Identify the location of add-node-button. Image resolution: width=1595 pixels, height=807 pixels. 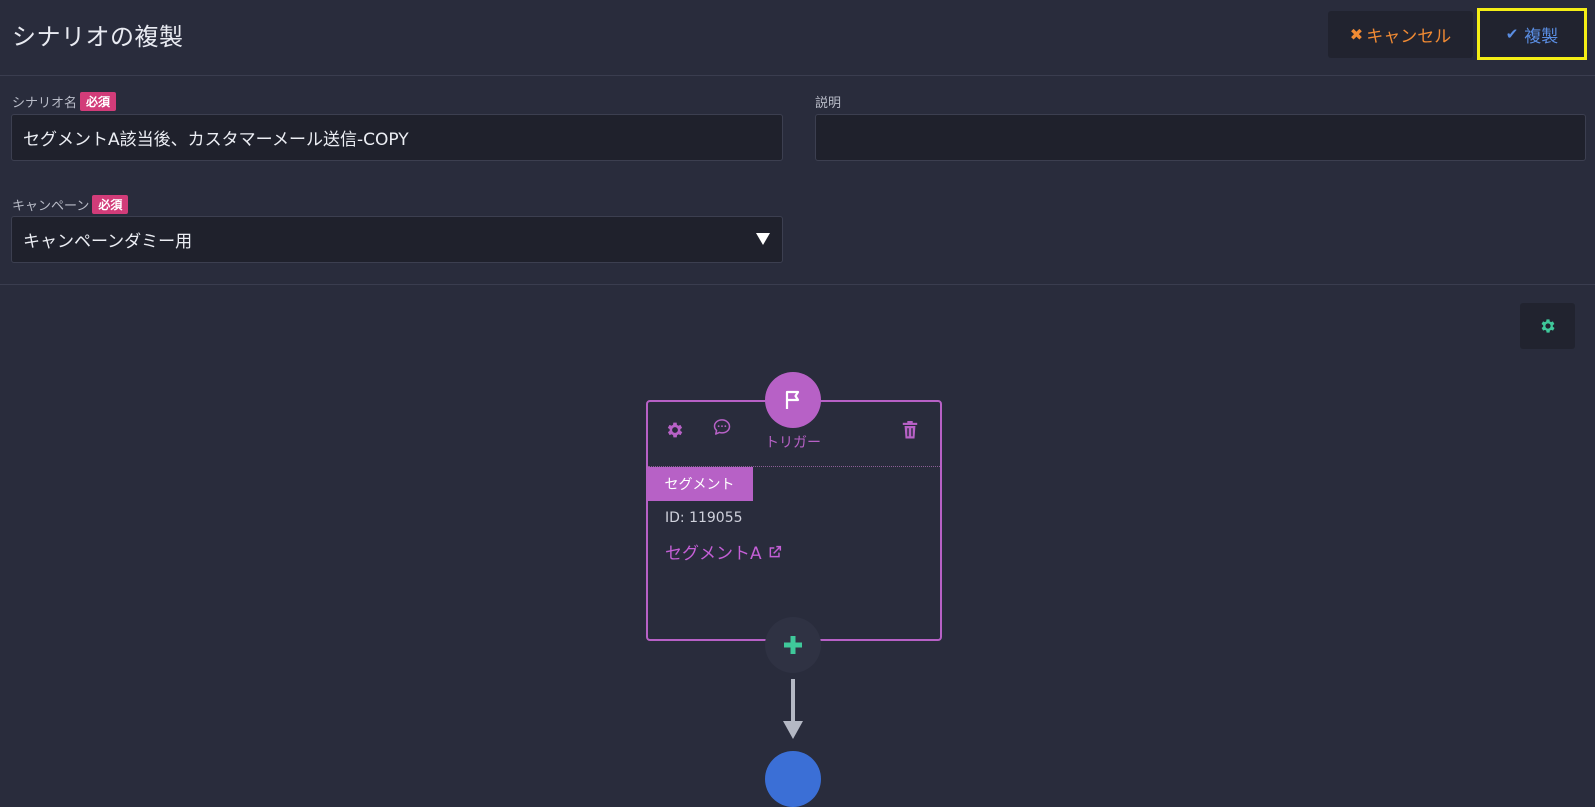
(793, 645).